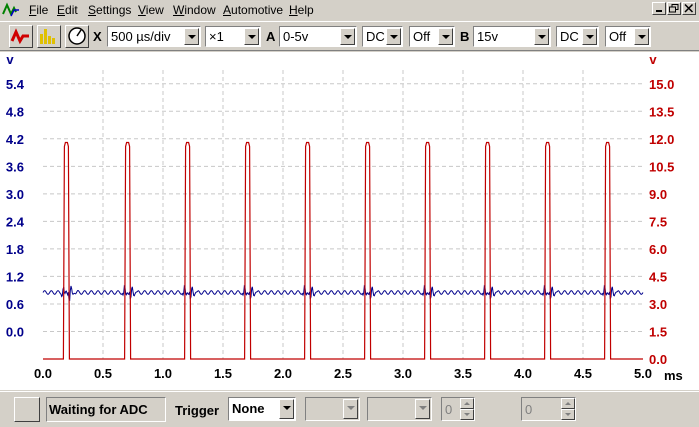 The width and height of the screenshot is (699, 427). I want to click on status-text: Waiting for ADC, so click(106, 409).